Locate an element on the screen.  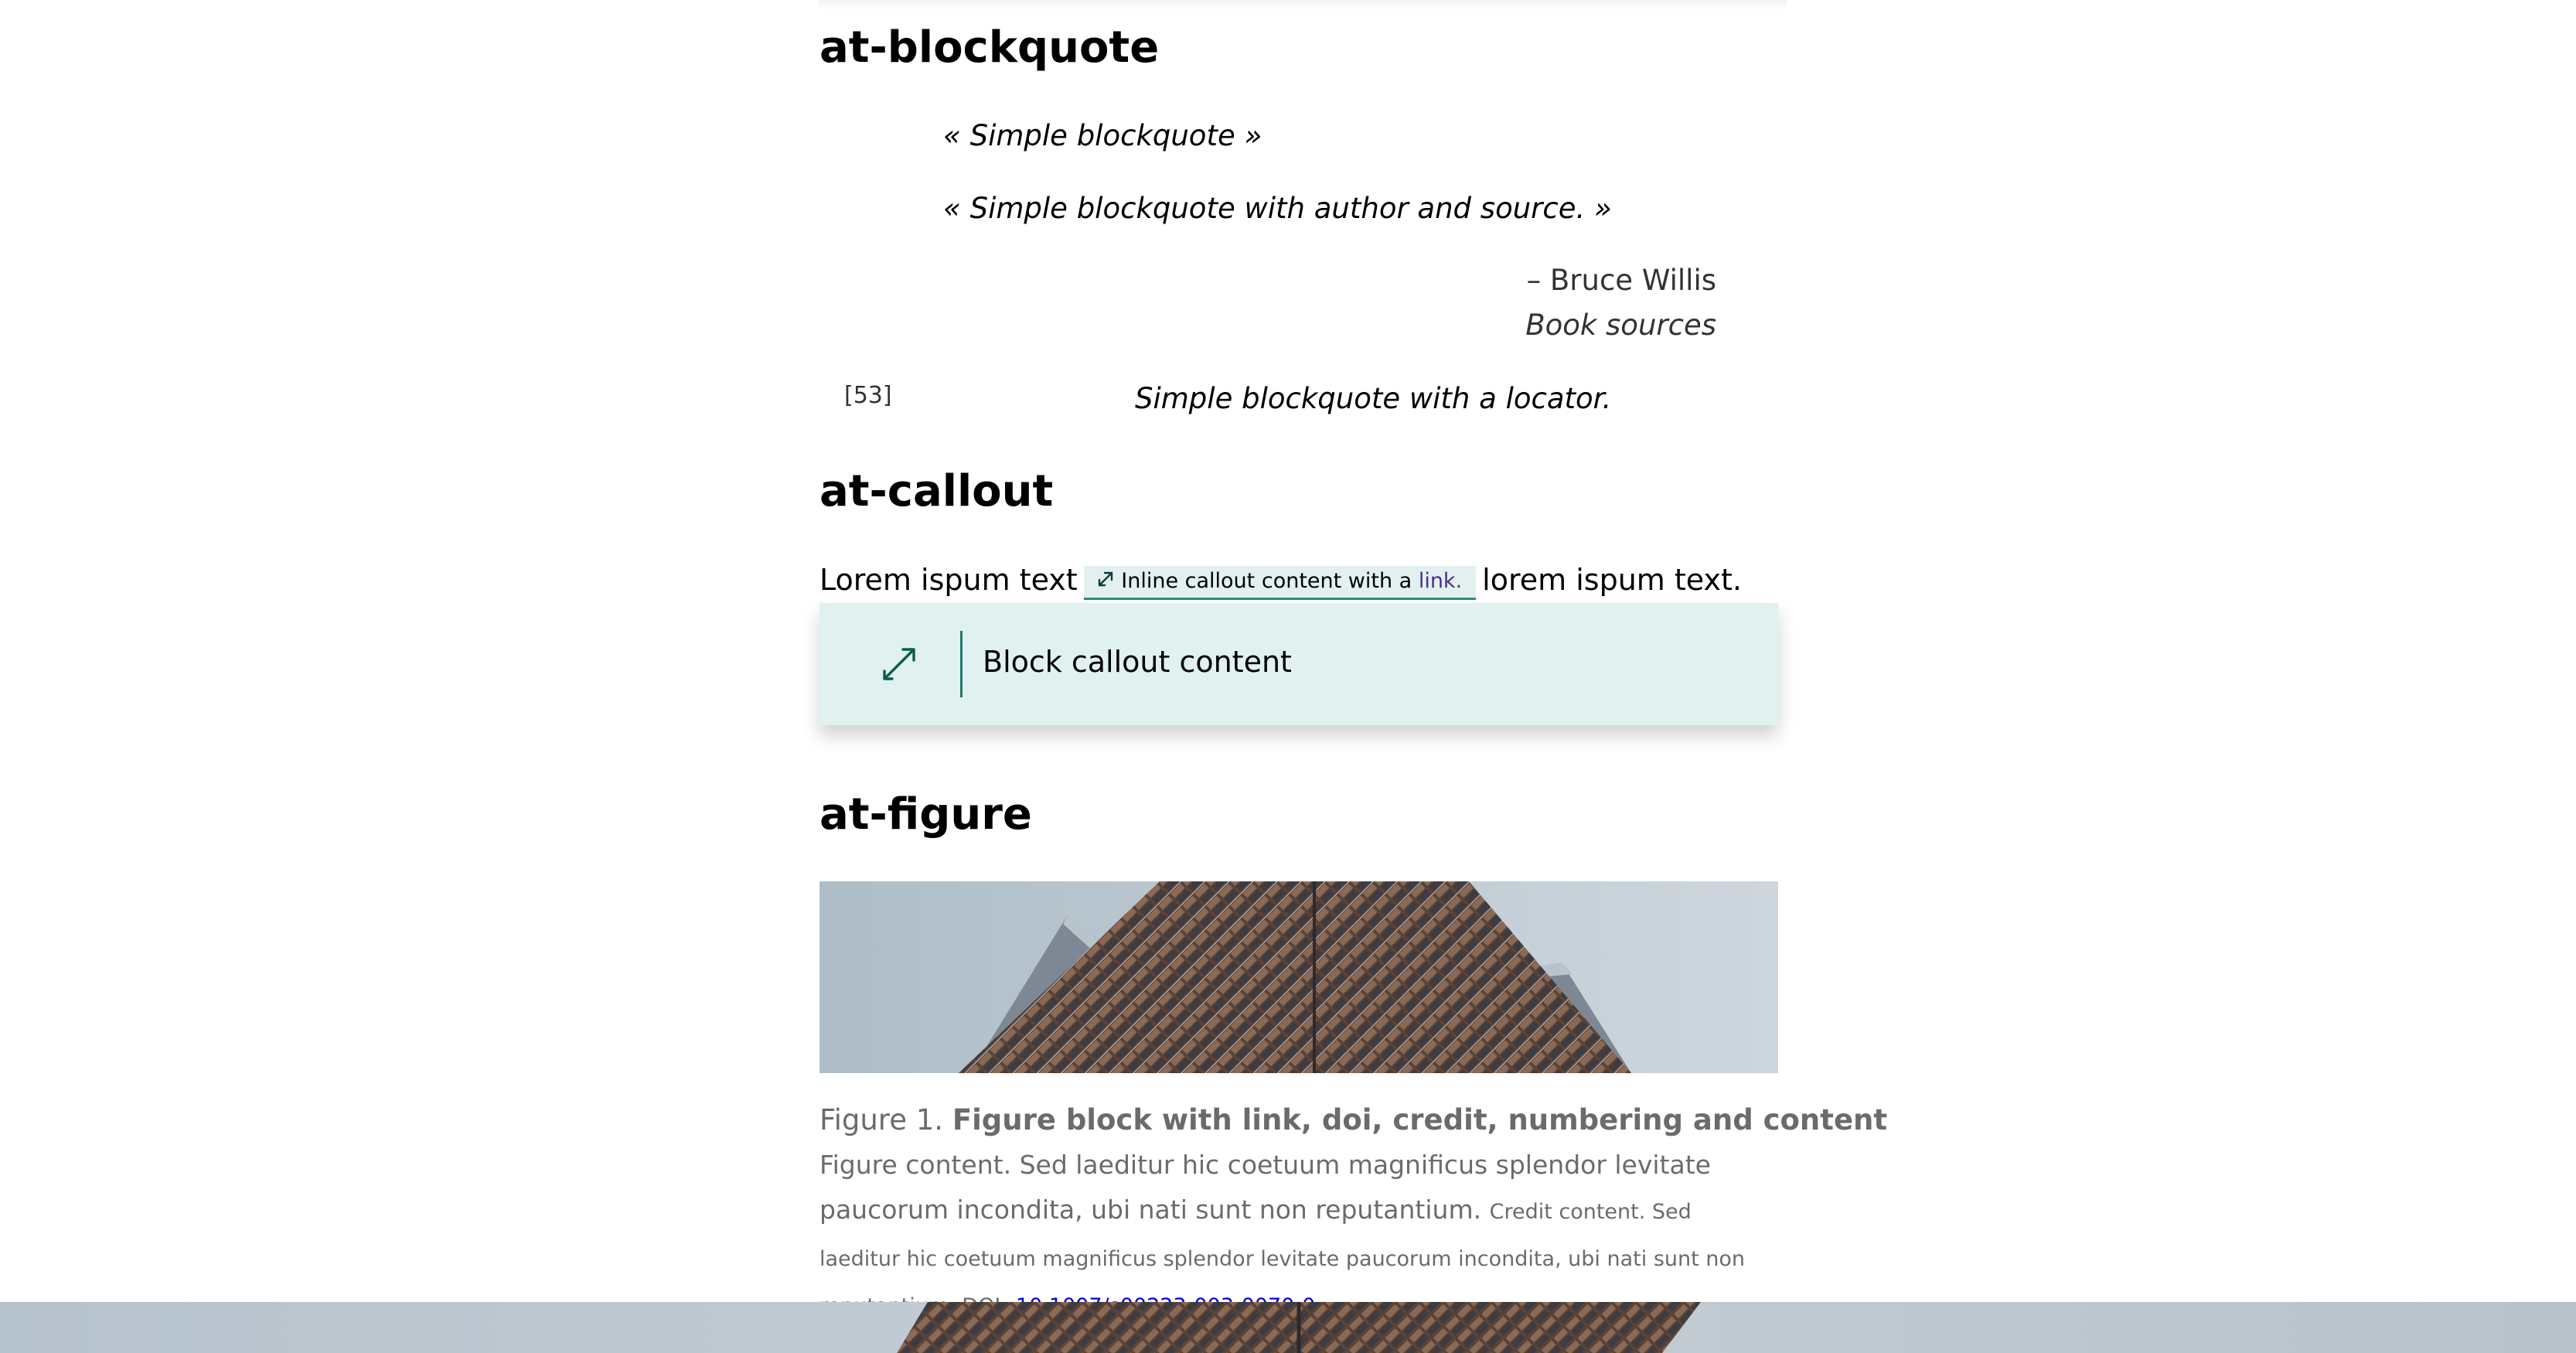
top-fade is located at coordinates (1303, 5).